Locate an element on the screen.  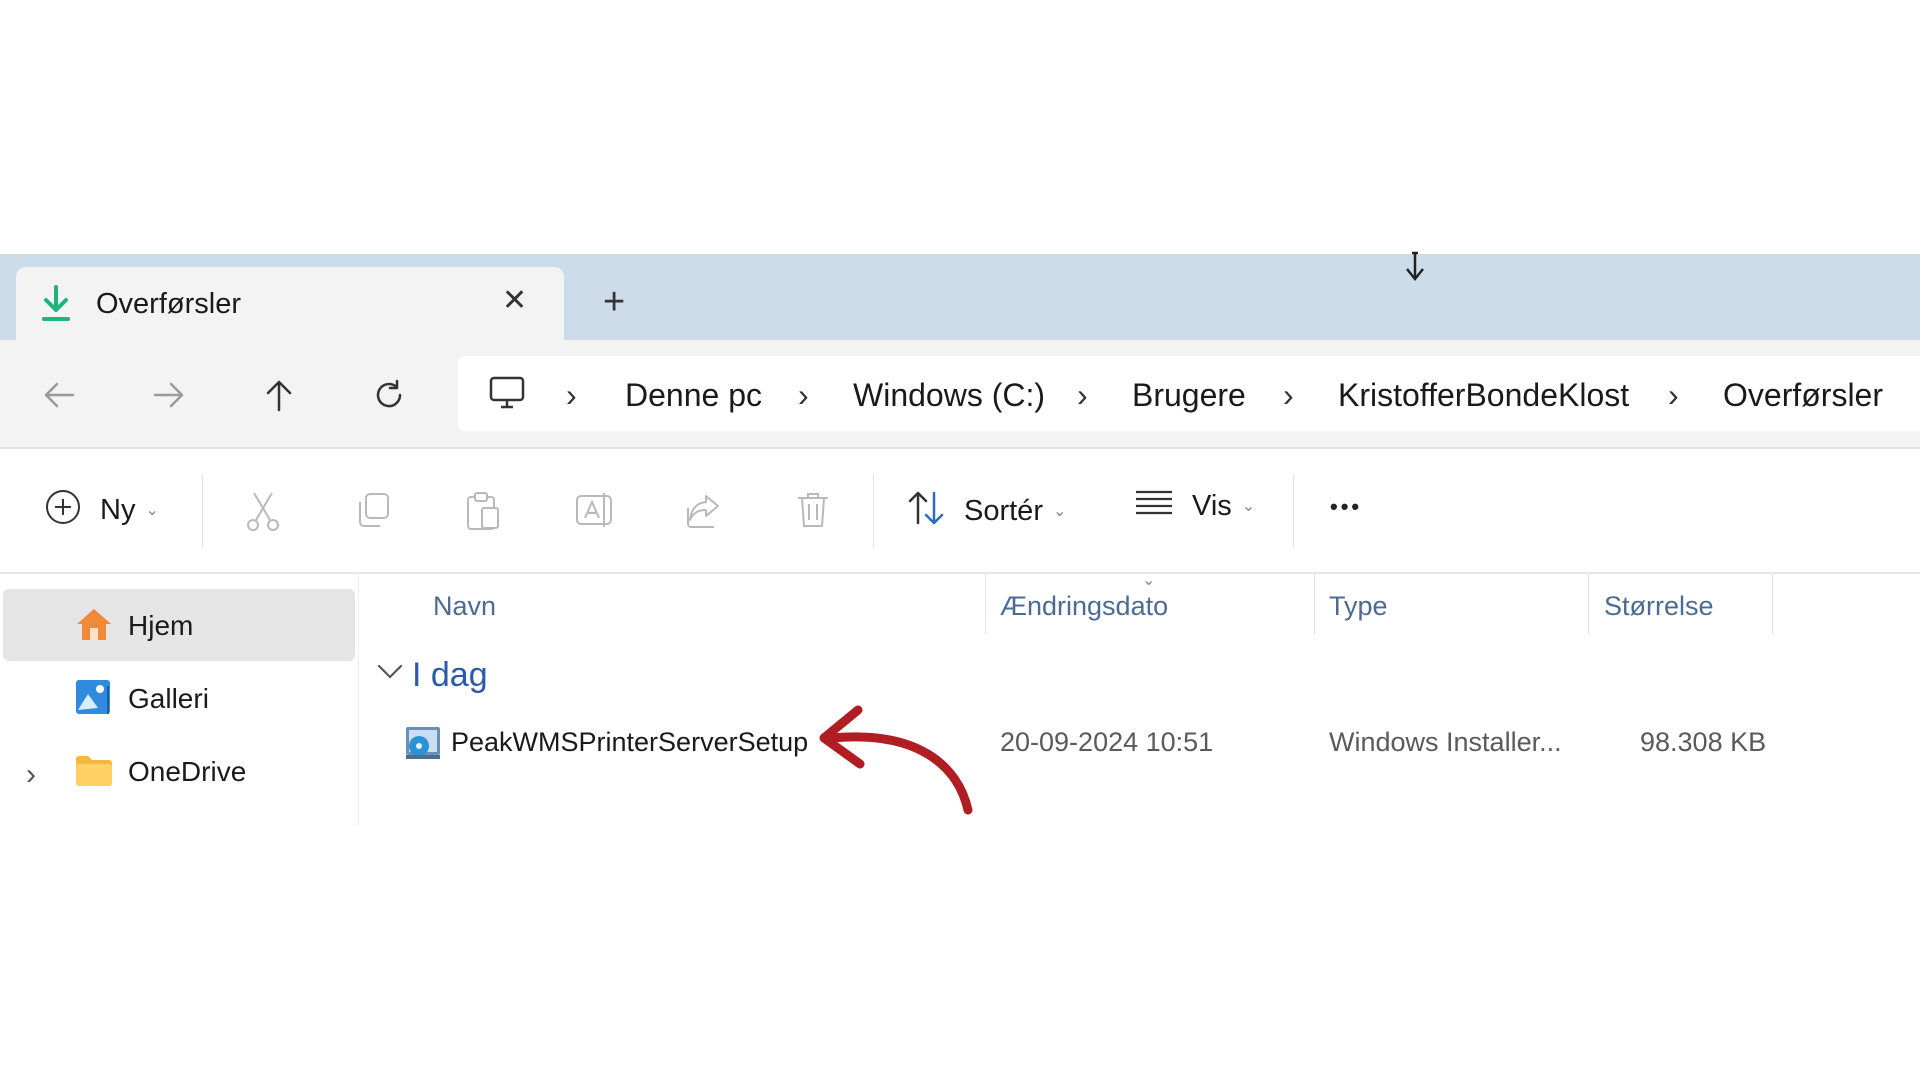
breadcrumb-brugere: Brugere is located at coordinates (1189, 395).